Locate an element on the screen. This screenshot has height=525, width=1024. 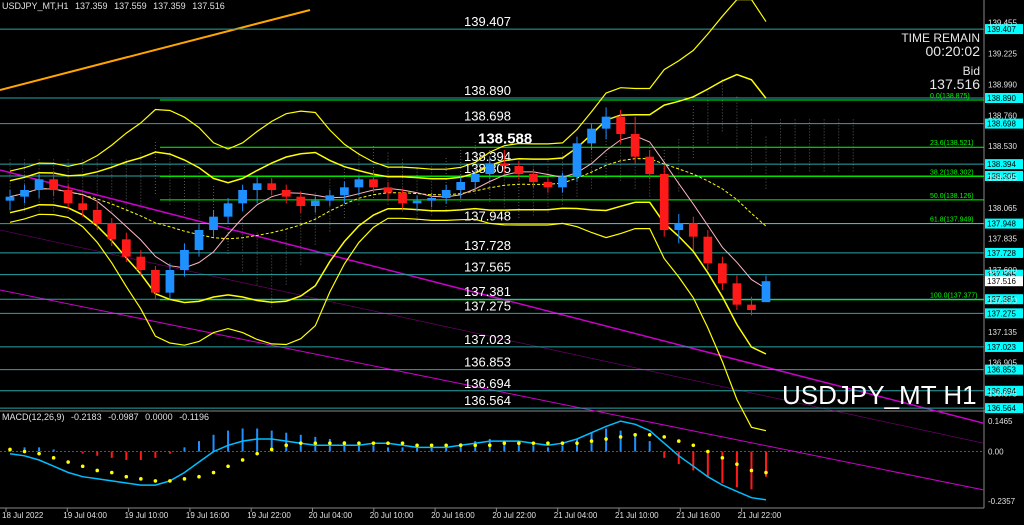
level-price-tag-text: 137.948 is located at coordinates (1001, 224).